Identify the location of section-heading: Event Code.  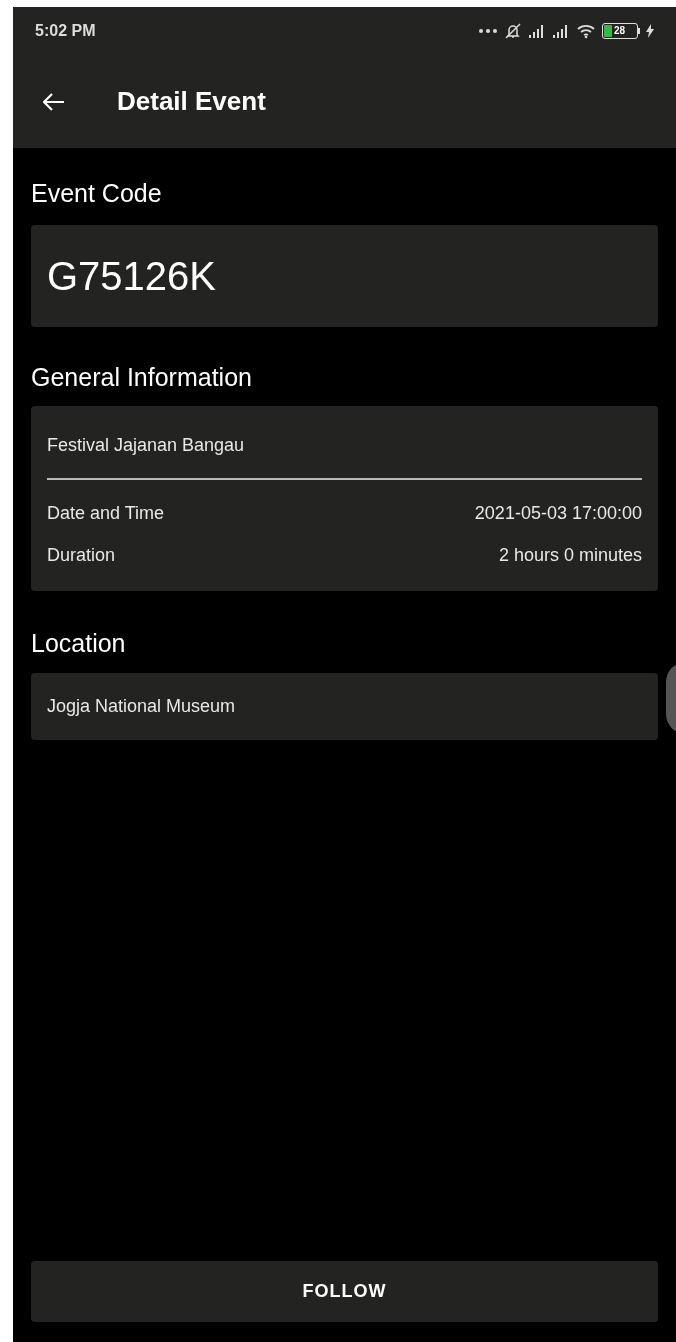
(97, 193).